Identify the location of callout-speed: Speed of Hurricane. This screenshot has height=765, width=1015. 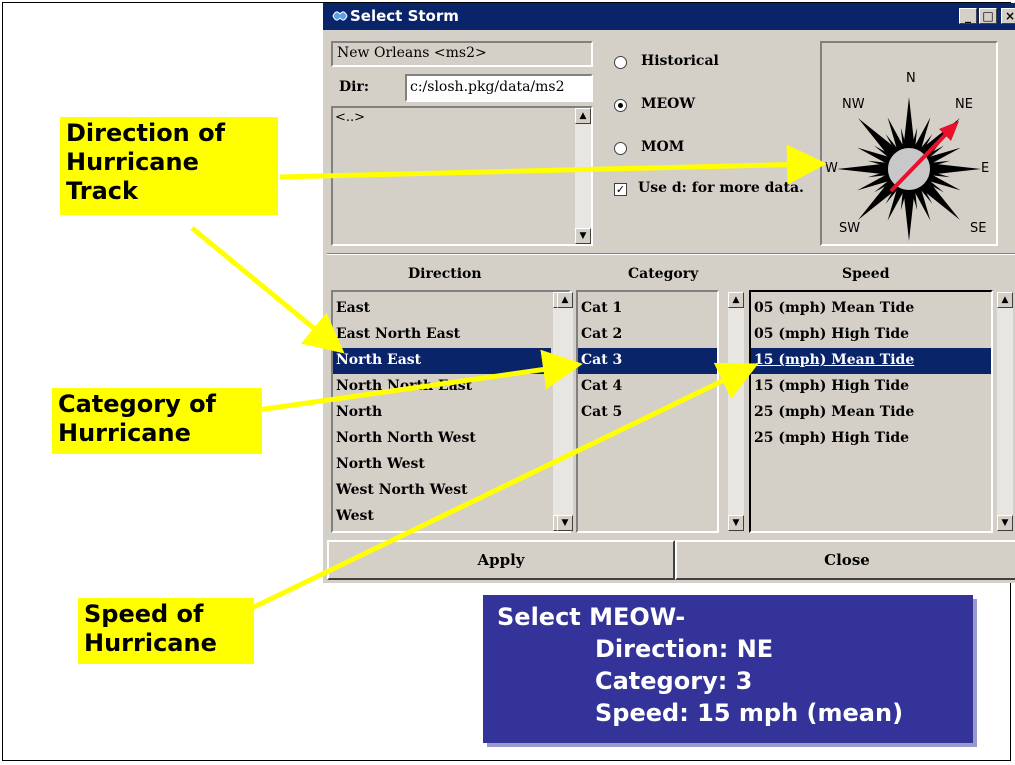
(166, 631).